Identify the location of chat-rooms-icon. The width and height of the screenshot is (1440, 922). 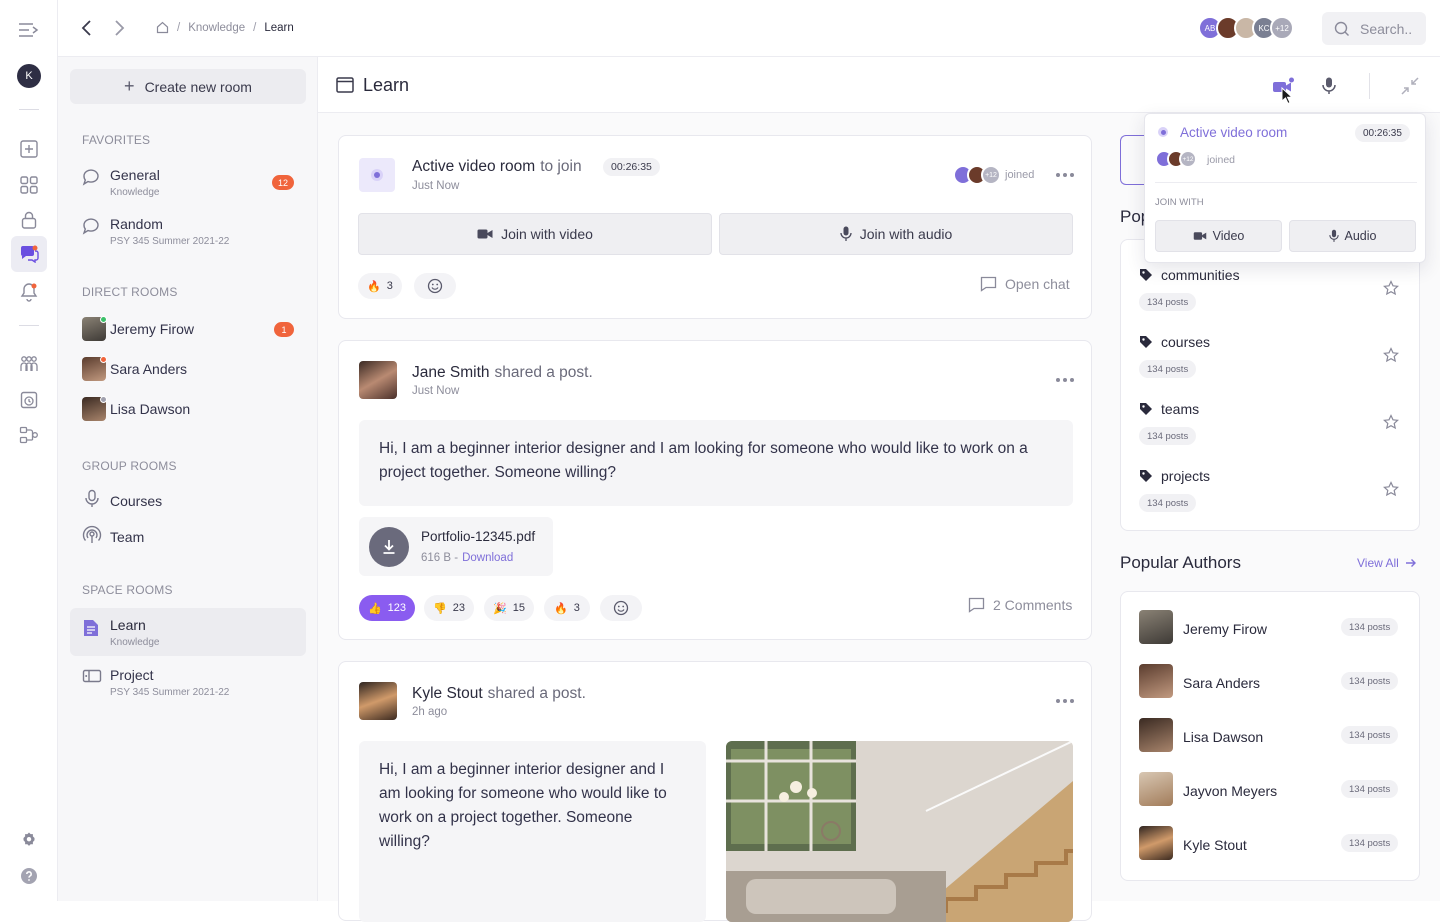
(29, 254).